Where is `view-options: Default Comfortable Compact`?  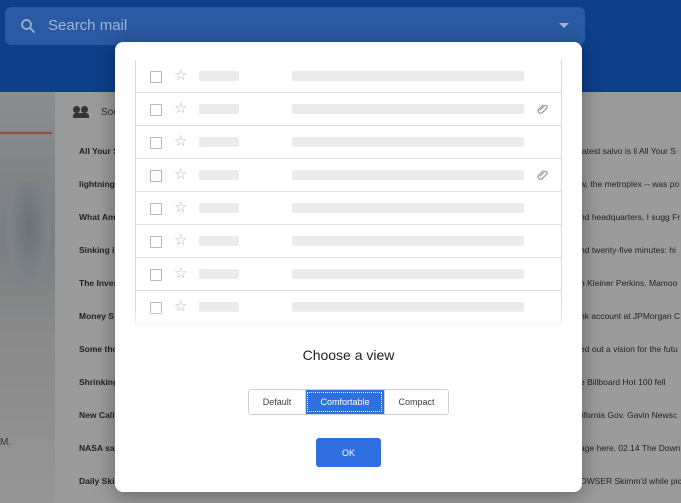 view-options: Default Comfortable Compact is located at coordinates (348, 402).